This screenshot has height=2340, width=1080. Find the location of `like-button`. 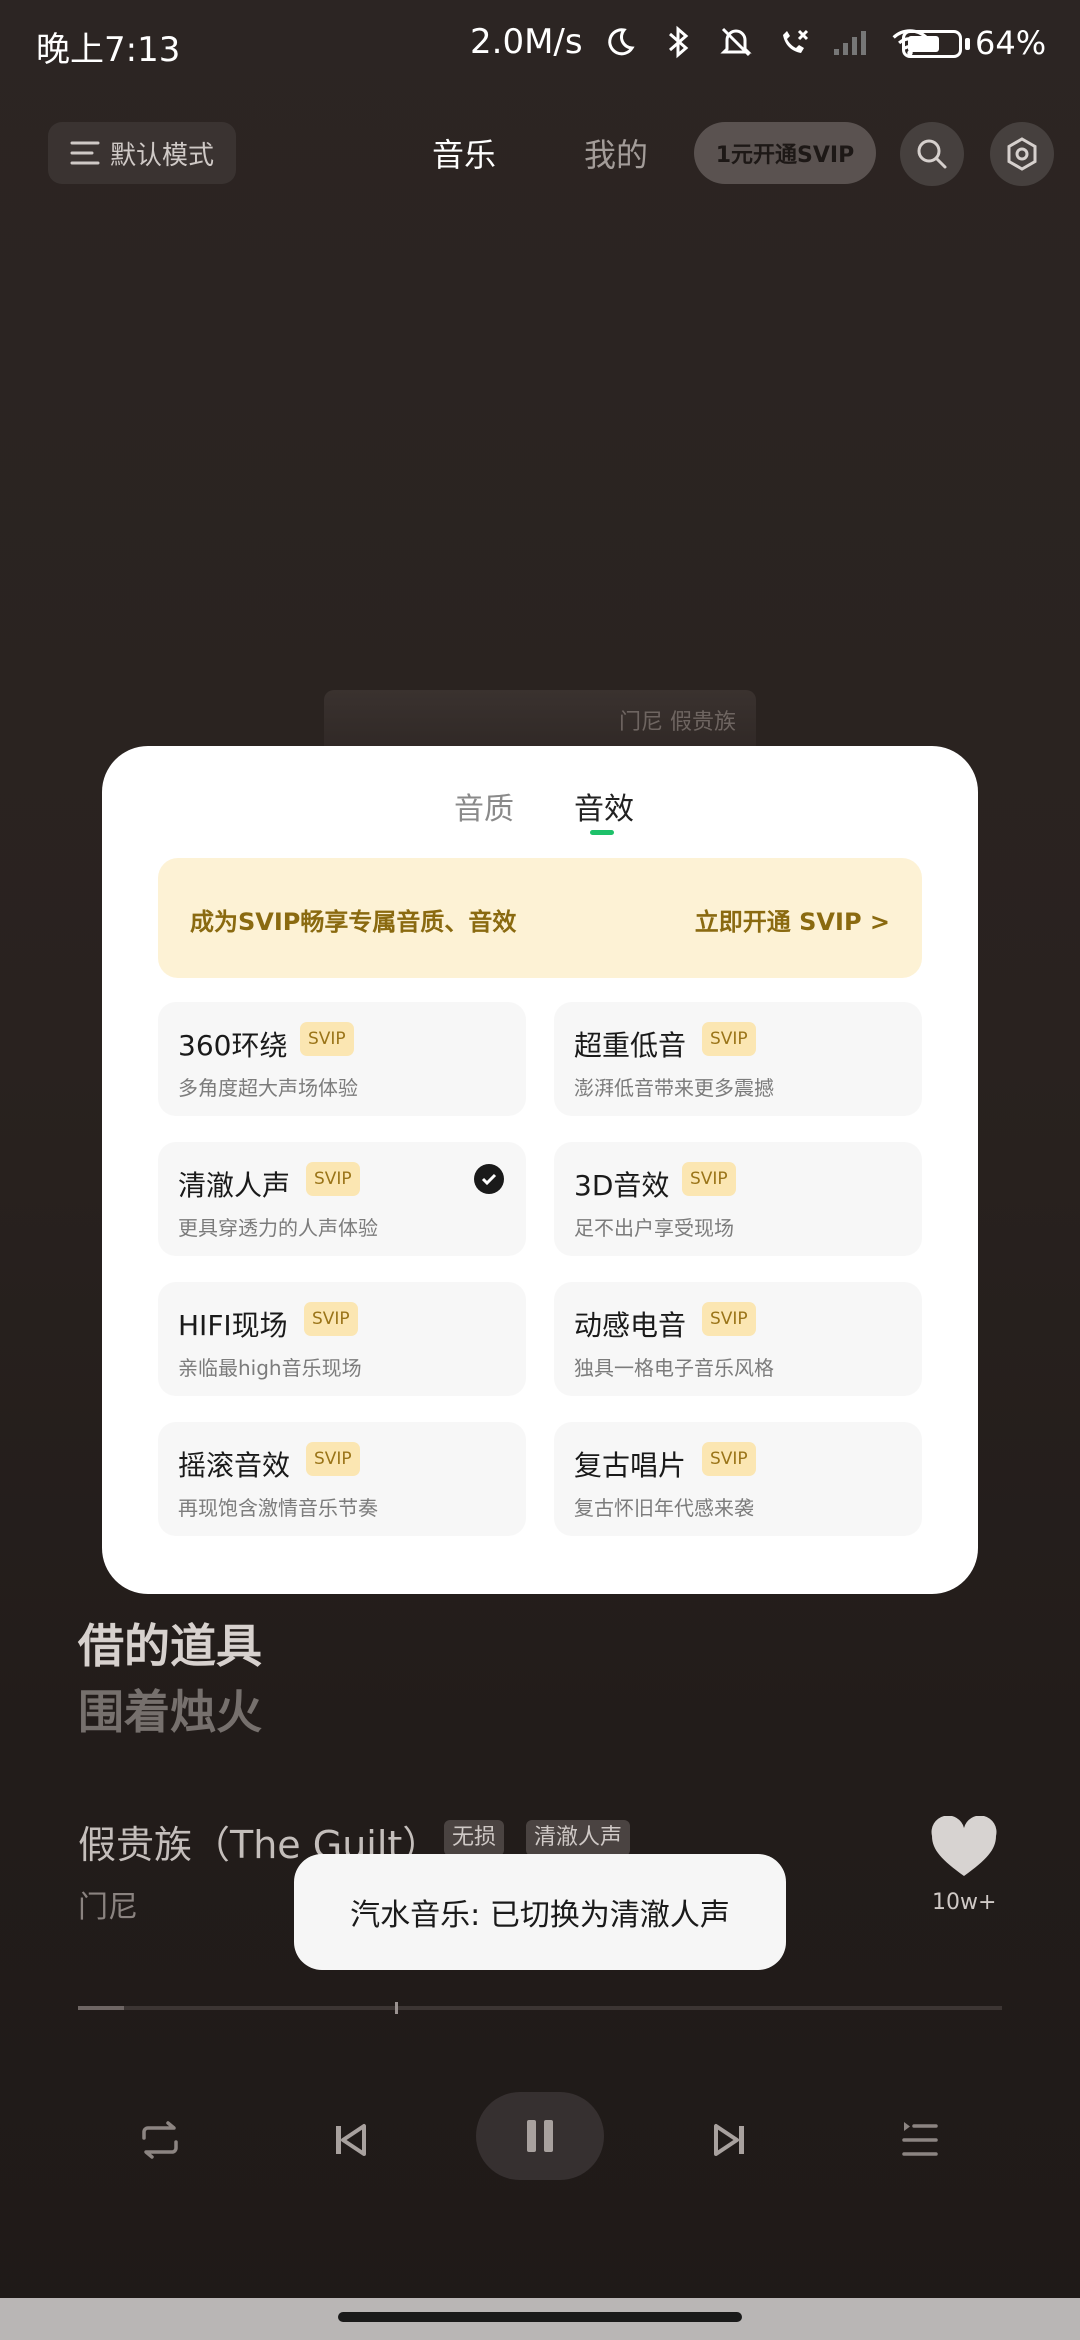

like-button is located at coordinates (964, 1848).